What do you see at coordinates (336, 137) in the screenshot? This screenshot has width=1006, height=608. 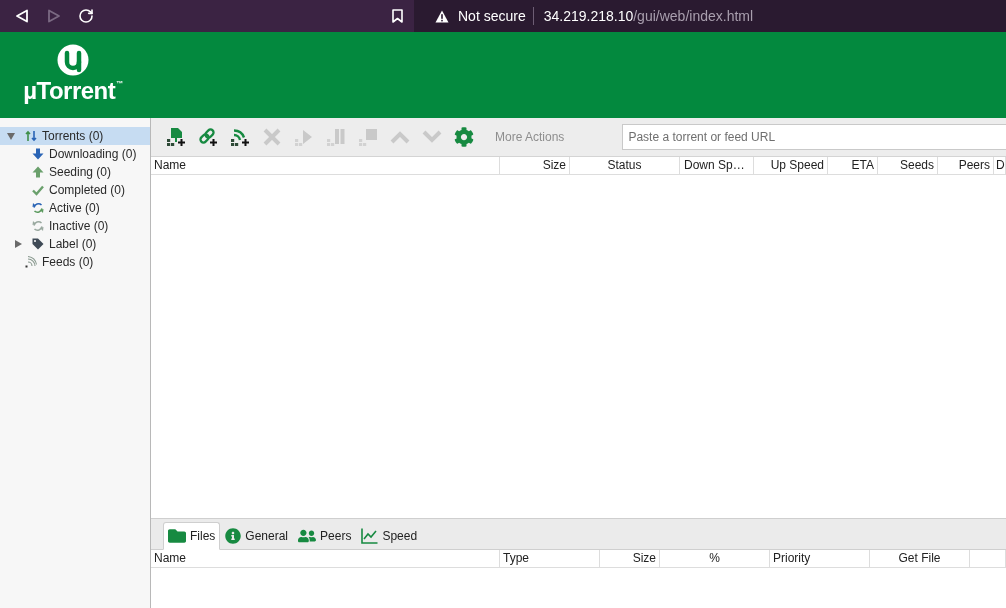 I see `pause-icon` at bounding box center [336, 137].